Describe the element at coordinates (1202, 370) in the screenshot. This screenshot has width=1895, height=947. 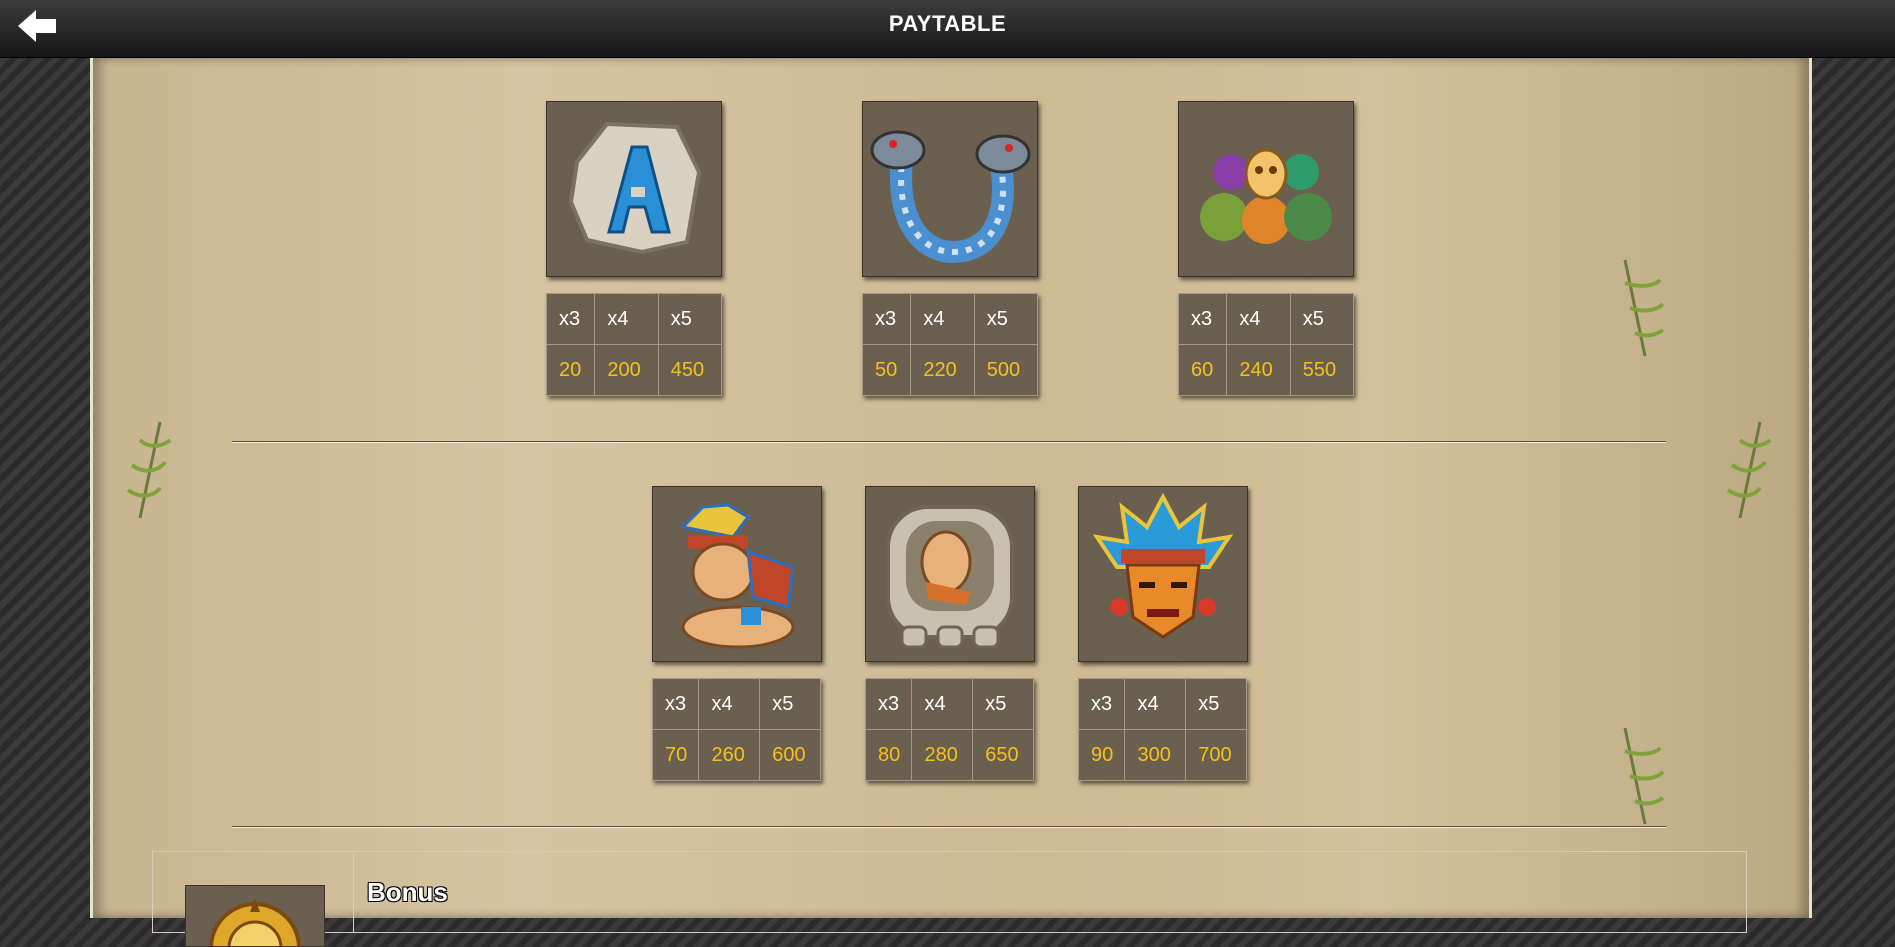
I see `payout-value: 60` at that location.